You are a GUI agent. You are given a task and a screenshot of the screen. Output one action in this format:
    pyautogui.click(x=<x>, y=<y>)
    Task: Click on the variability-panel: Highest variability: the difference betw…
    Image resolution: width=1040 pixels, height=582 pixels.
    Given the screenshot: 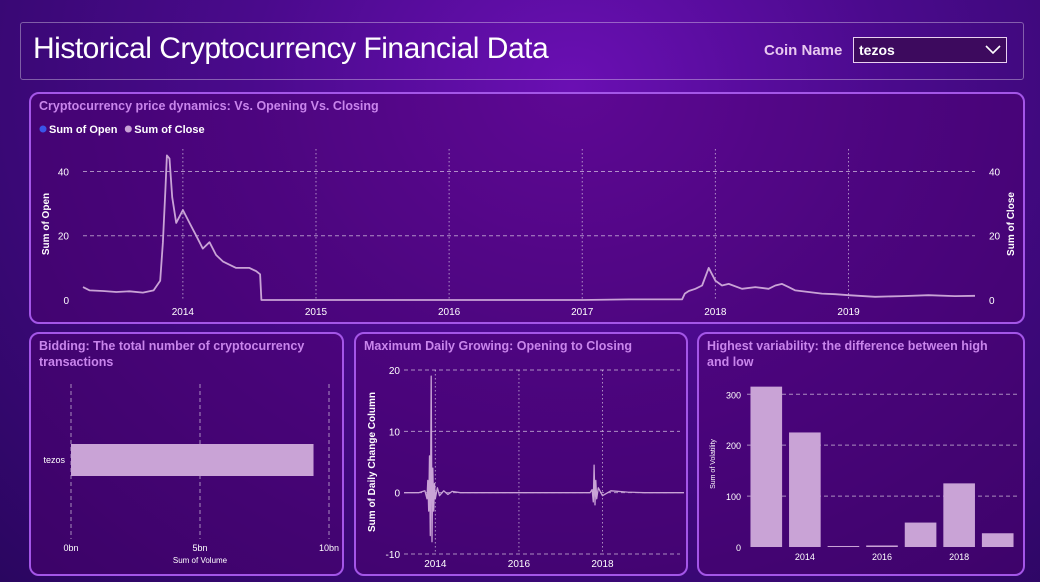 What is the action you would take?
    pyautogui.click(x=861, y=454)
    